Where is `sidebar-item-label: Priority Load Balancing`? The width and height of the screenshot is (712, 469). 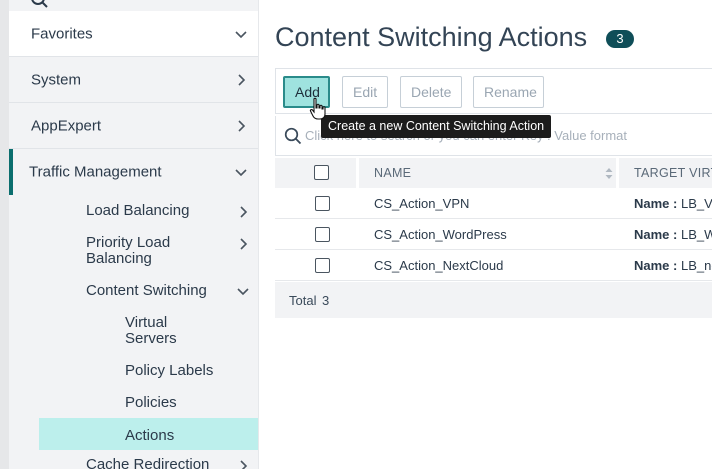 sidebar-item-label: Priority Load Balancing is located at coordinates (128, 250).